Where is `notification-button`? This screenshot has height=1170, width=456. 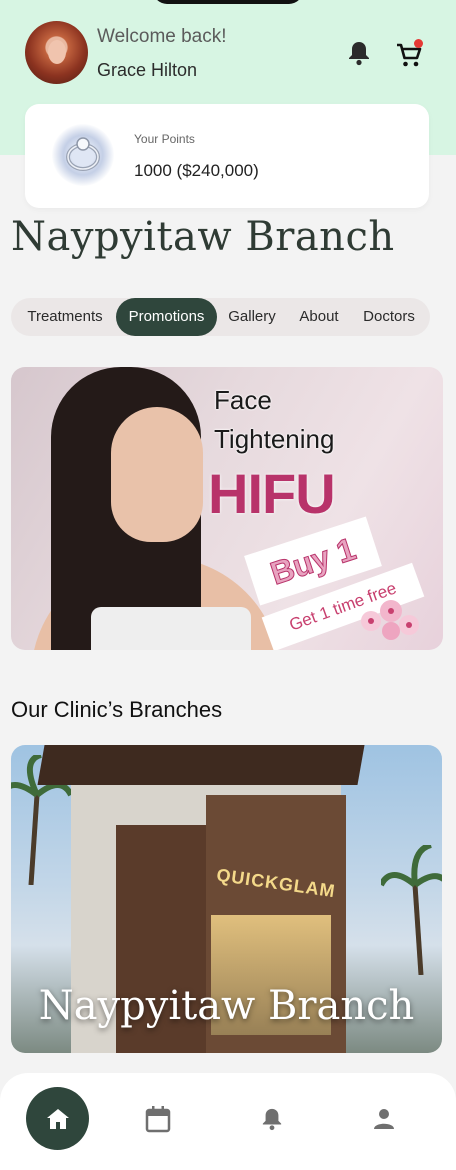 notification-button is located at coordinates (359, 53).